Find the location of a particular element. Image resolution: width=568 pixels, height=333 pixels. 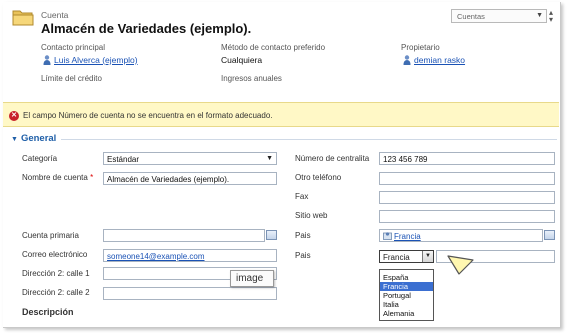

country-option: España is located at coordinates (406, 277).